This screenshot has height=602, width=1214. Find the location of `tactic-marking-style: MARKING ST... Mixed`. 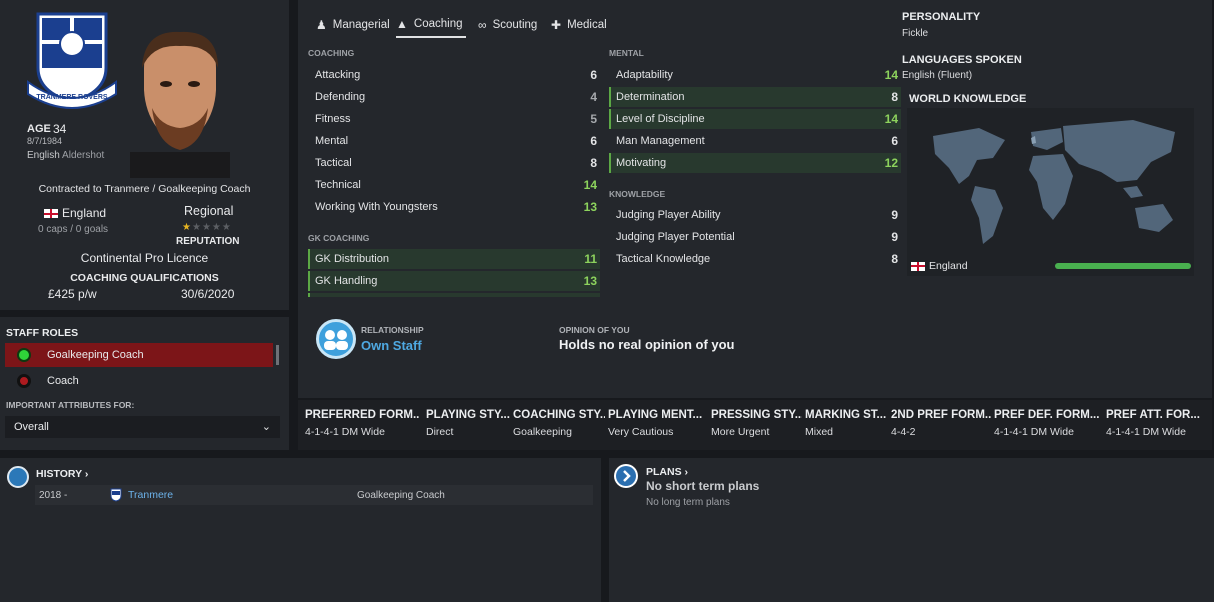

tactic-marking-style: MARKING ST... Mixed is located at coordinates (846, 423).